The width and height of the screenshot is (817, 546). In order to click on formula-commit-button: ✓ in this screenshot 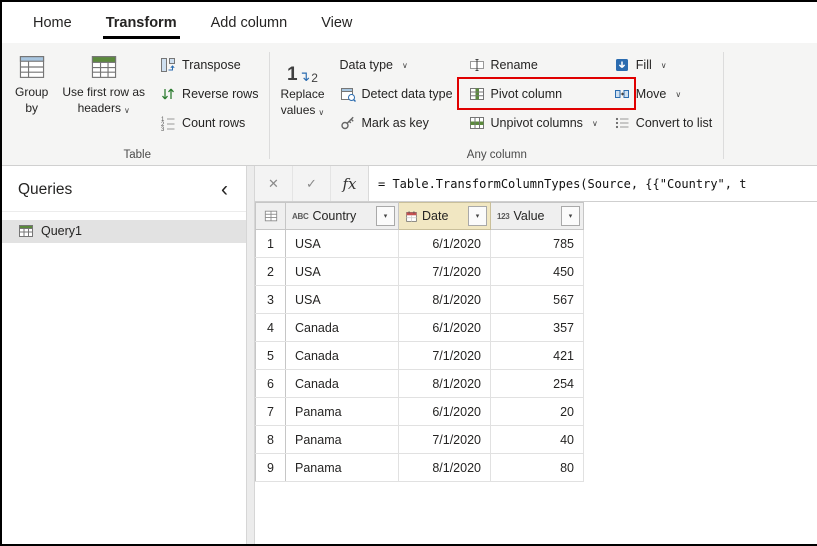, I will do `click(312, 183)`.